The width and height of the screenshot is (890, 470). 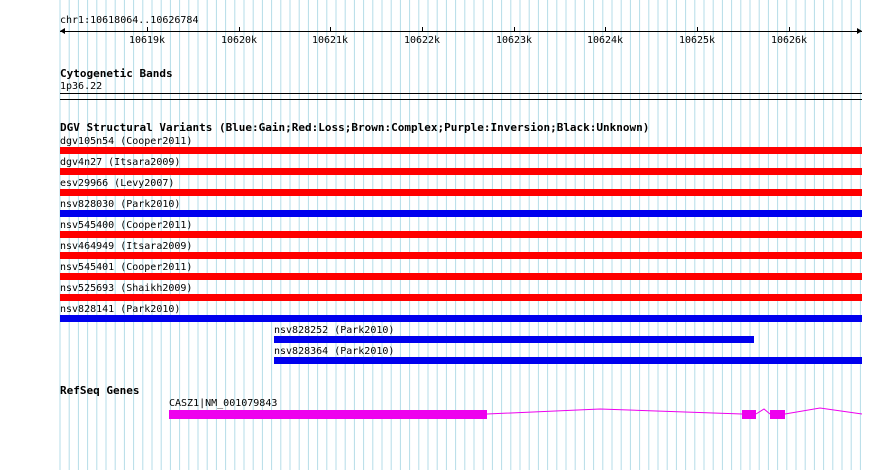 What do you see at coordinates (422, 40) in the screenshot?
I see `ruler-tick-label: 10622k` at bounding box center [422, 40].